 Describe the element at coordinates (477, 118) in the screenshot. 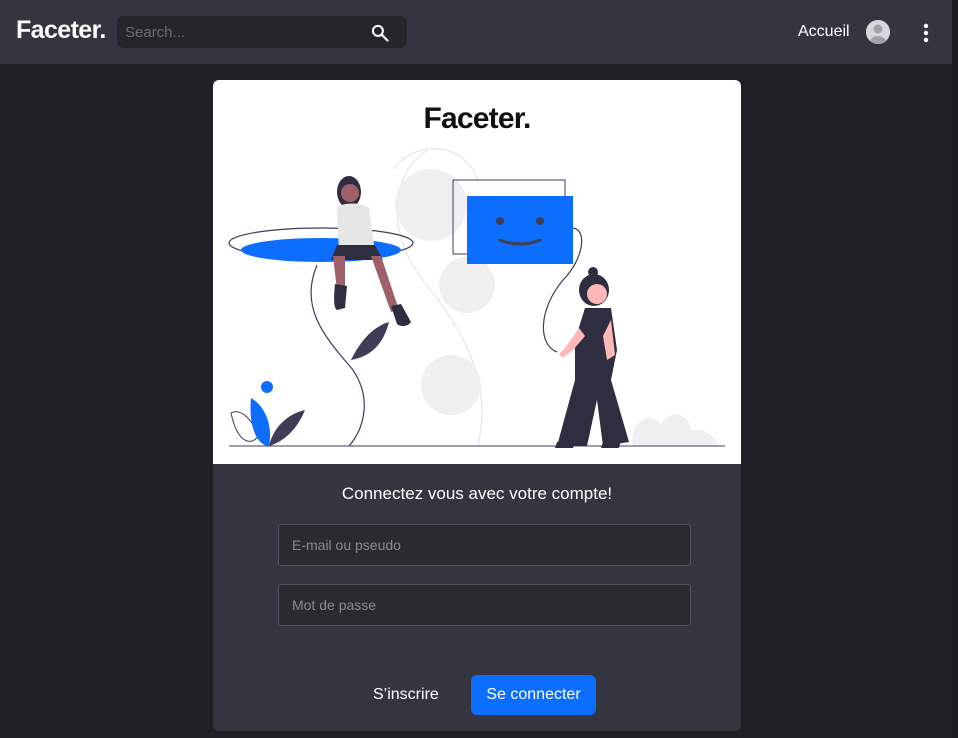

I see `illustration-logo: Faceter.` at that location.